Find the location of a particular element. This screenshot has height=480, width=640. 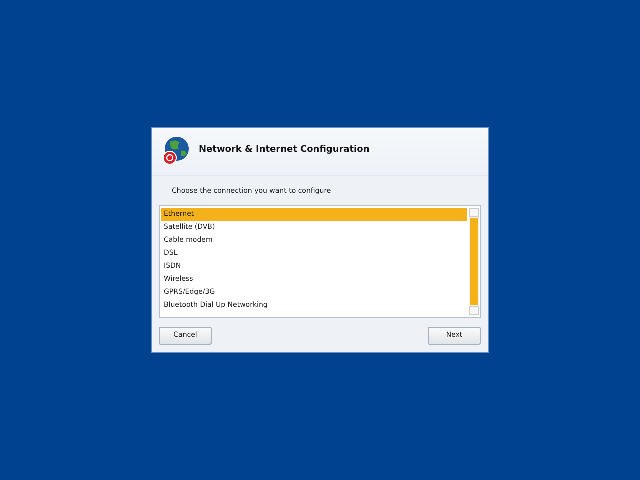

globe-icon is located at coordinates (176, 151).